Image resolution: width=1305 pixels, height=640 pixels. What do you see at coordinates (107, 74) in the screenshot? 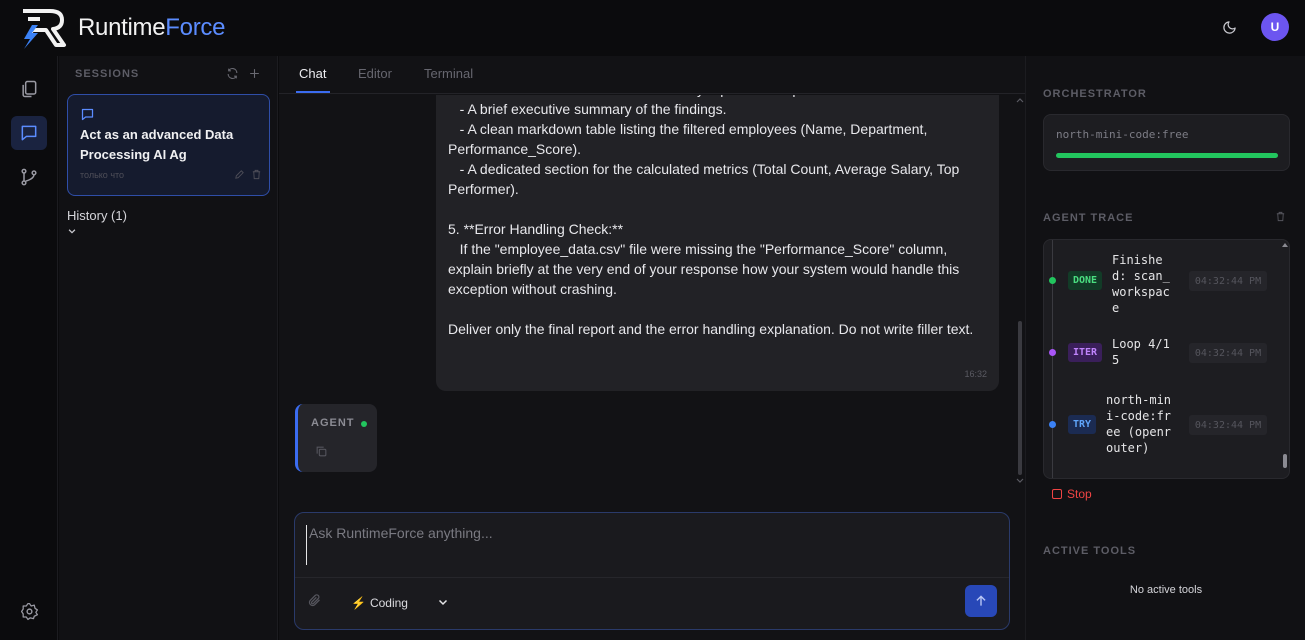
I see `sessions-heading: SESSIONS` at bounding box center [107, 74].